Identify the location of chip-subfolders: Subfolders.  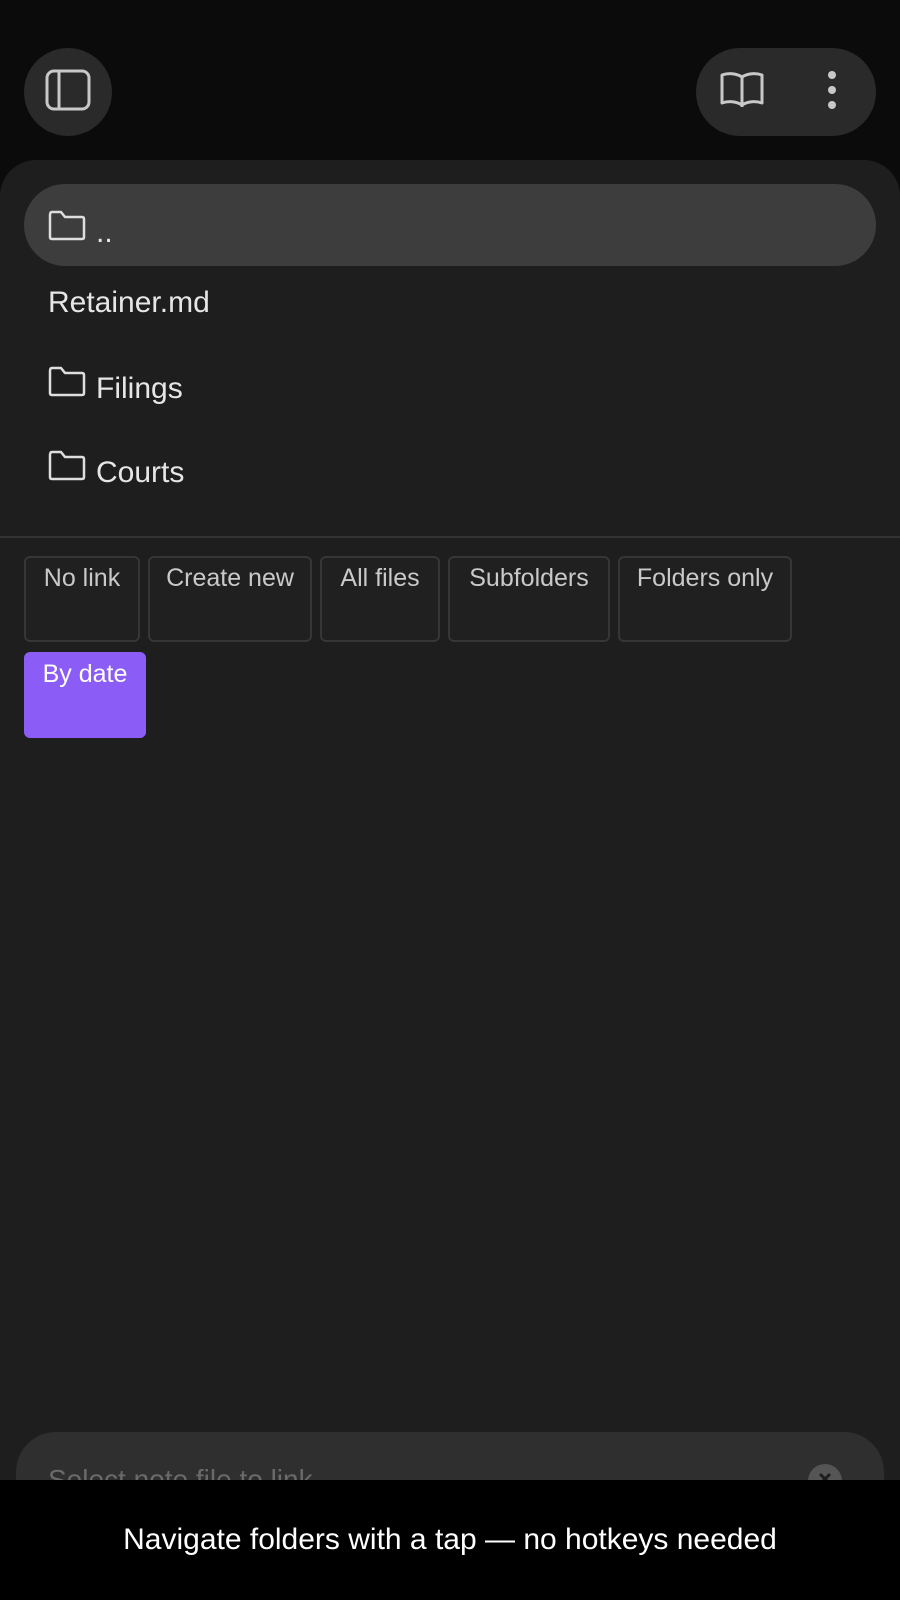
(529, 599).